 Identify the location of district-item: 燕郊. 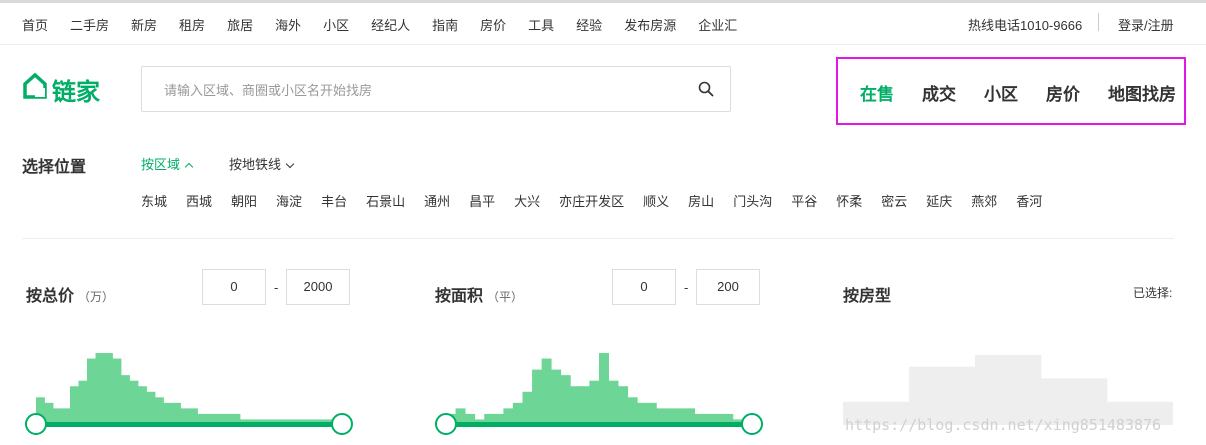
(984, 200).